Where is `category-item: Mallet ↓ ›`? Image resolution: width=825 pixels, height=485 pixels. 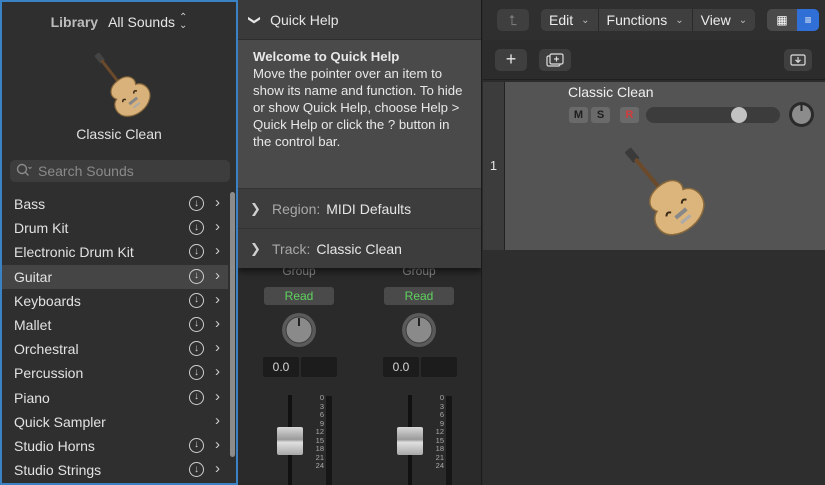 category-item: Mallet ↓ › is located at coordinates (115, 325).